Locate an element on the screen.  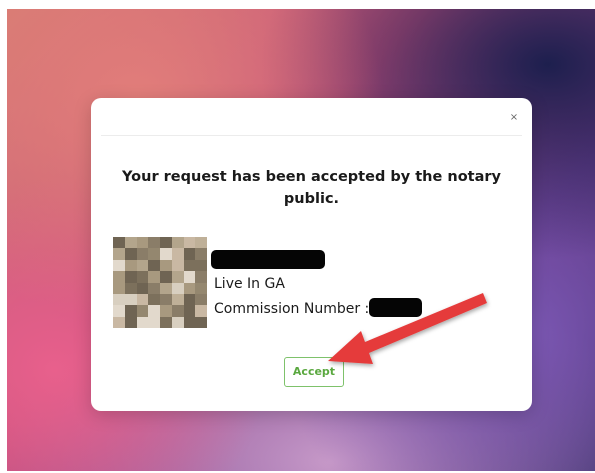
redacted-notary-name is located at coordinates (268, 259).